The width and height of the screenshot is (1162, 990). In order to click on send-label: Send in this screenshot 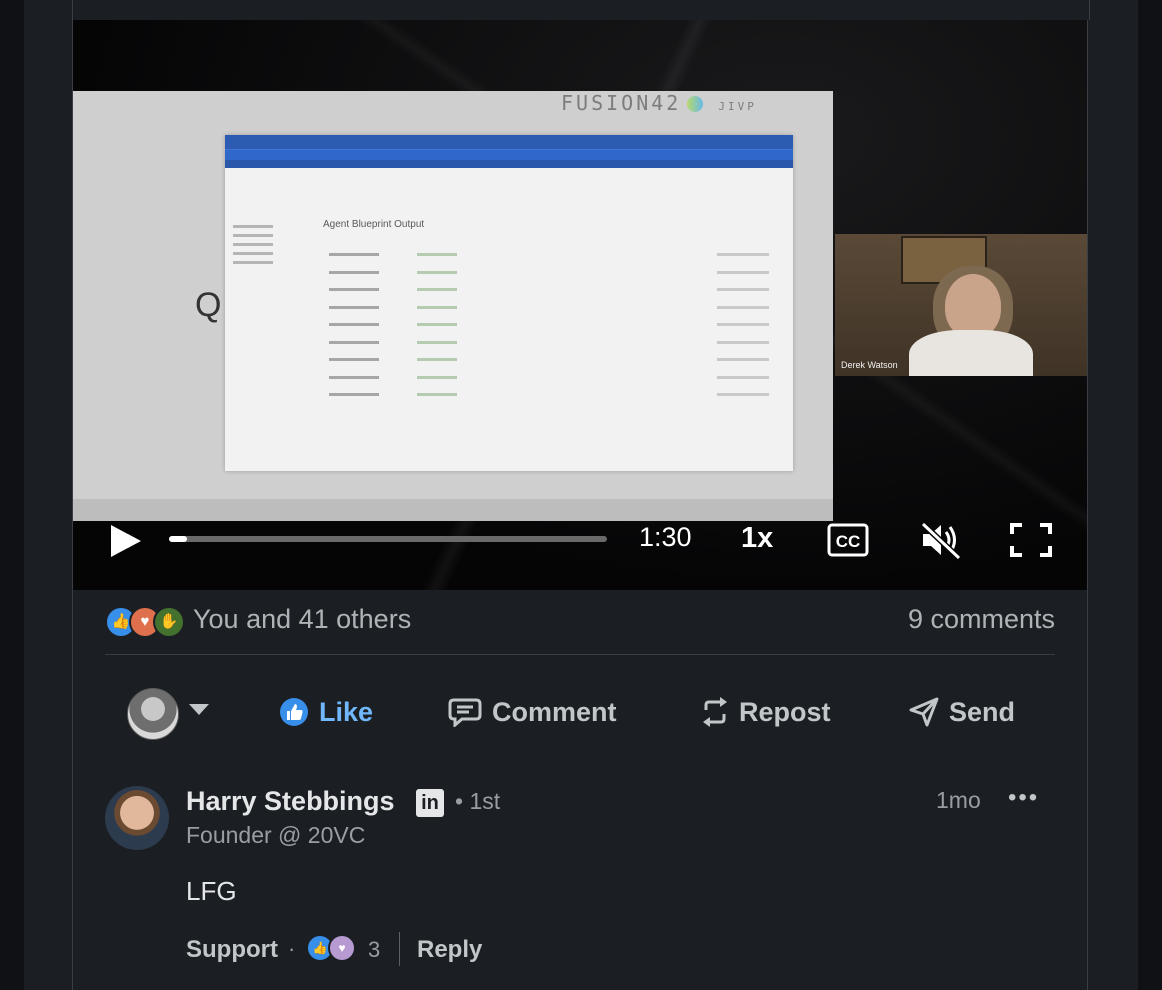, I will do `click(982, 711)`.